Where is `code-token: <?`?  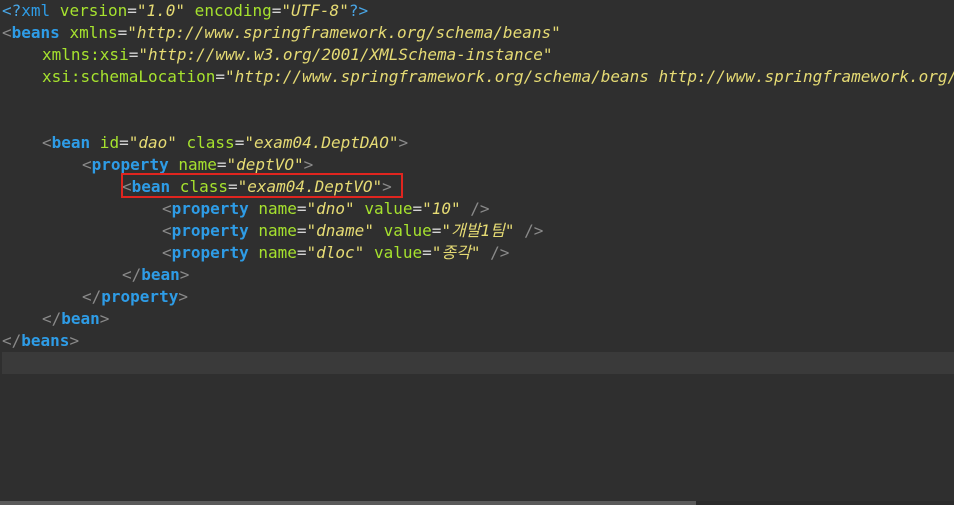 code-token: <? is located at coordinates (12, 10).